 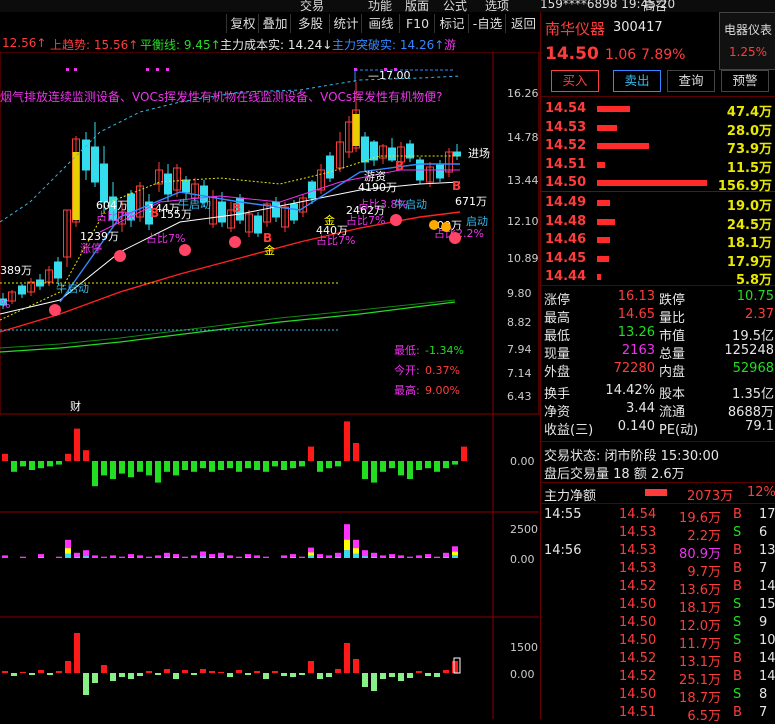 What do you see at coordinates (658, 204) in the screenshot?
I see `order-book-row: 14.49 19.0万` at bounding box center [658, 204].